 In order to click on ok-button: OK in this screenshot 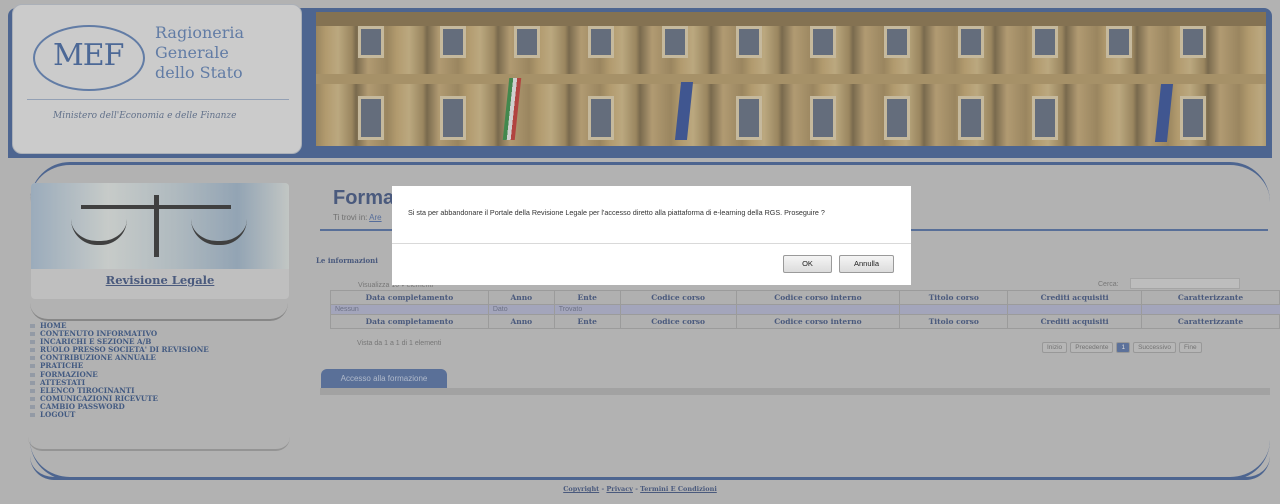, I will do `click(807, 264)`.